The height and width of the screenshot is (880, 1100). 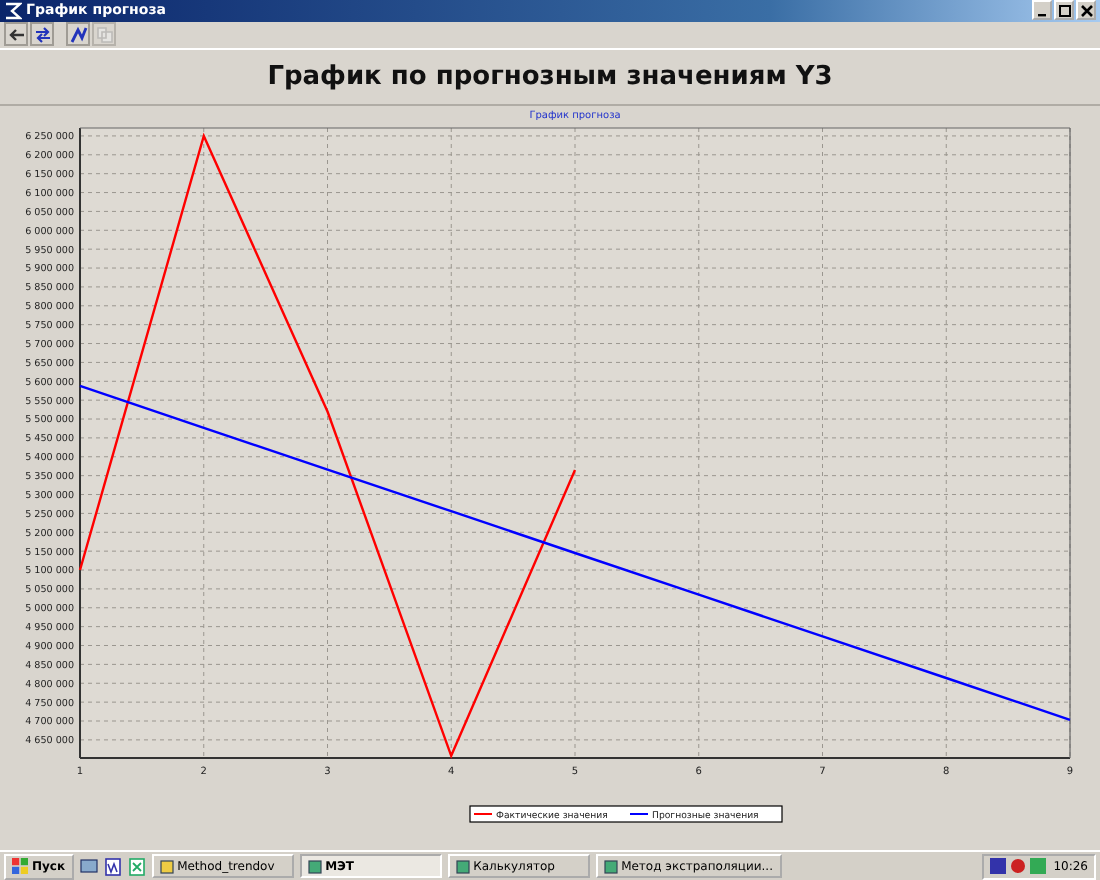 I want to click on close-icon, so click(x=1086, y=10).